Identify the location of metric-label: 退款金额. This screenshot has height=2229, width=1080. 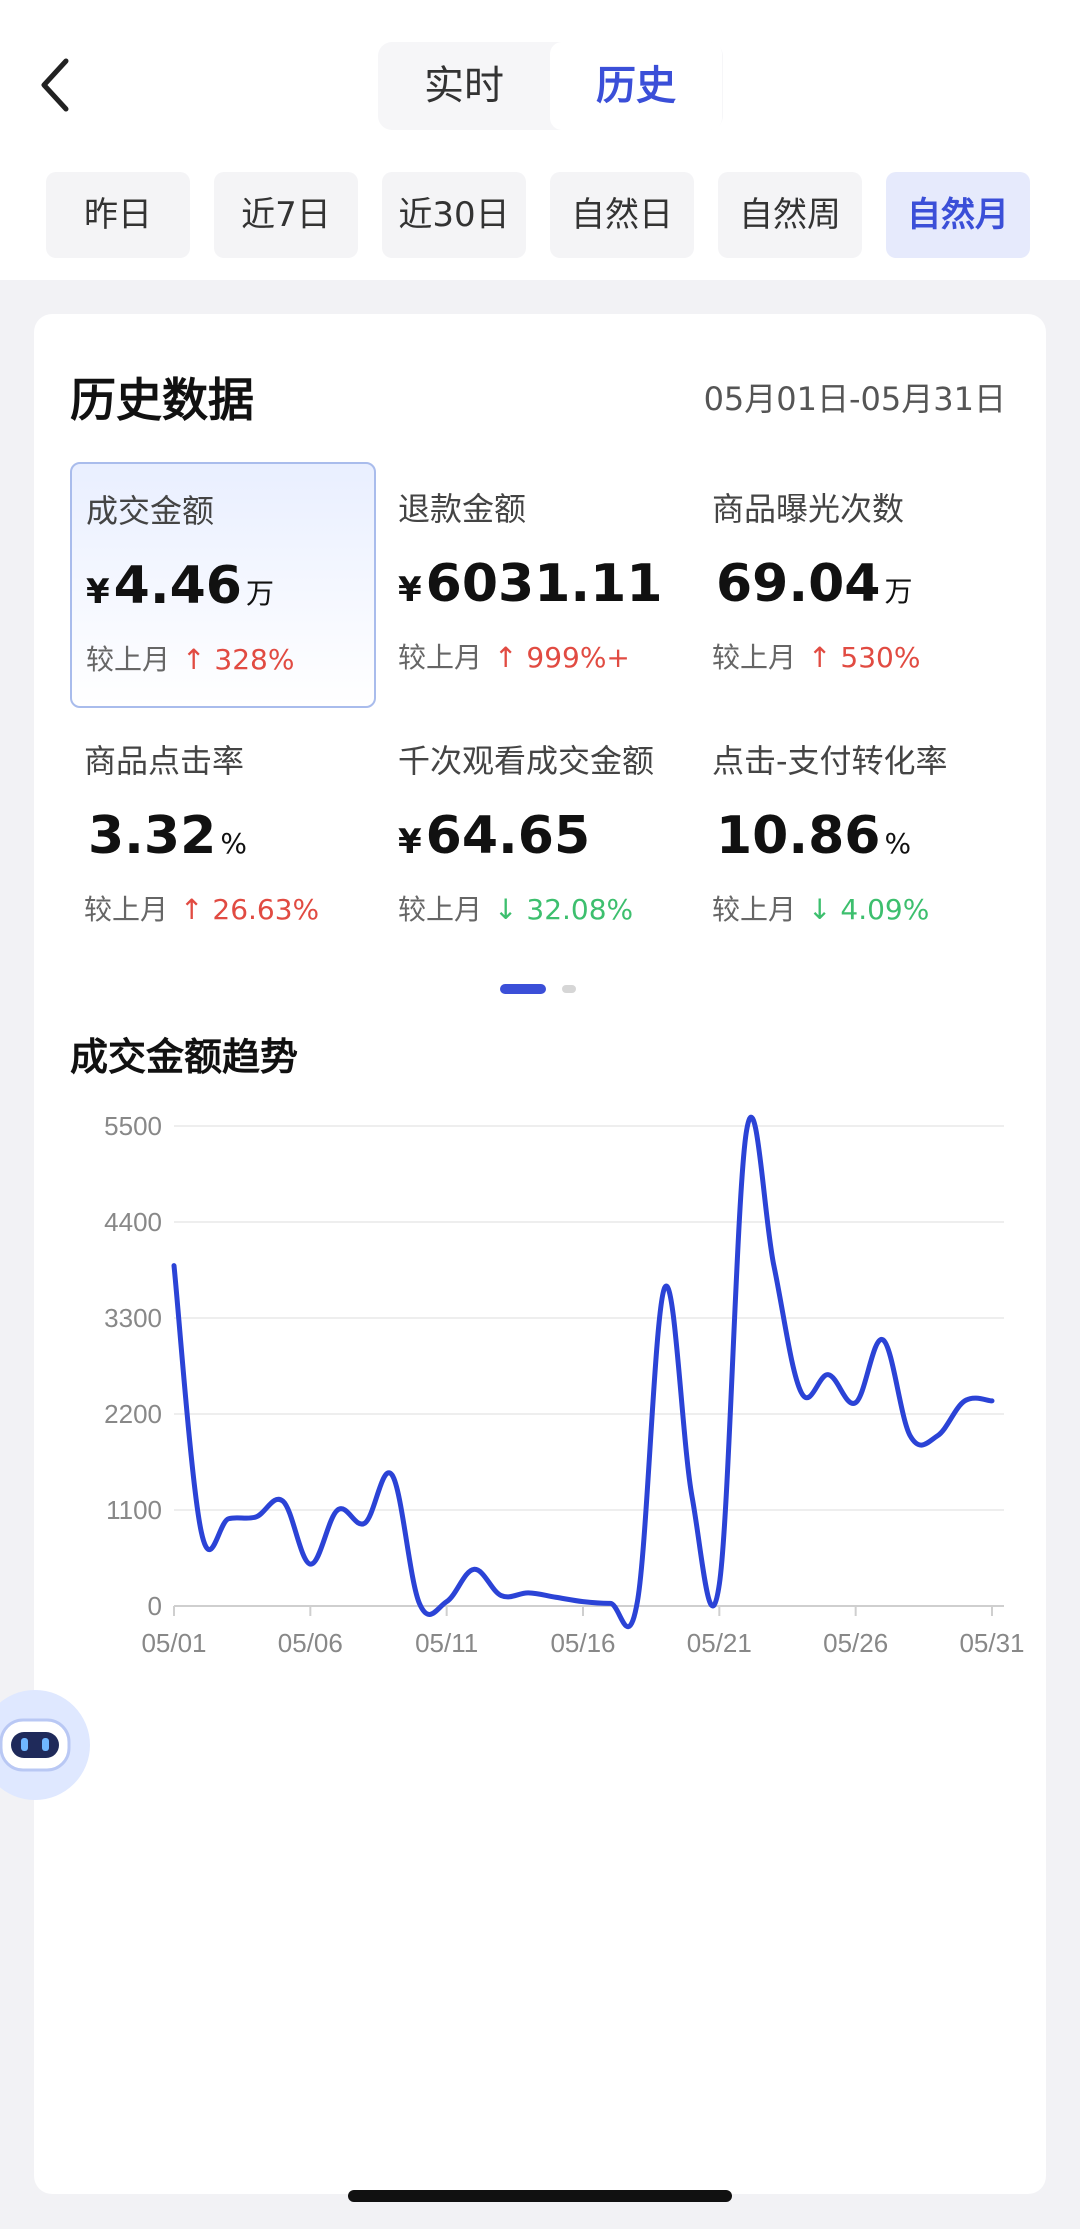
(462, 509).